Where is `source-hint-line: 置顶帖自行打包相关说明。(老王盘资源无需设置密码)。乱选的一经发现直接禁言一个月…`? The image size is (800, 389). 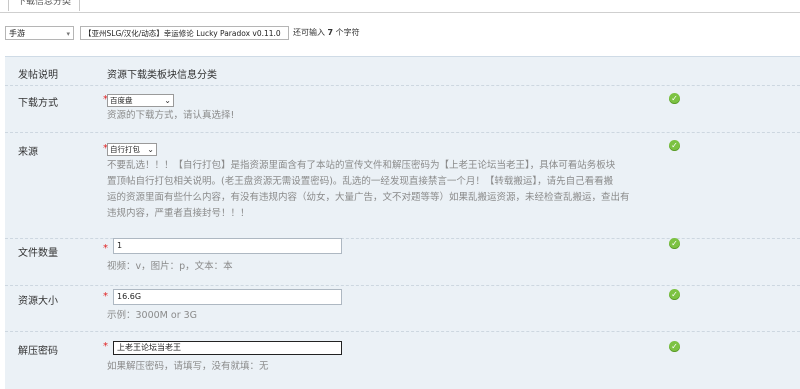 source-hint-line: 置顶帖自行打包相关说明。(老王盘资源无需设置密码)。乱选的一经发现直接禁言一个月… is located at coordinates (360, 181).